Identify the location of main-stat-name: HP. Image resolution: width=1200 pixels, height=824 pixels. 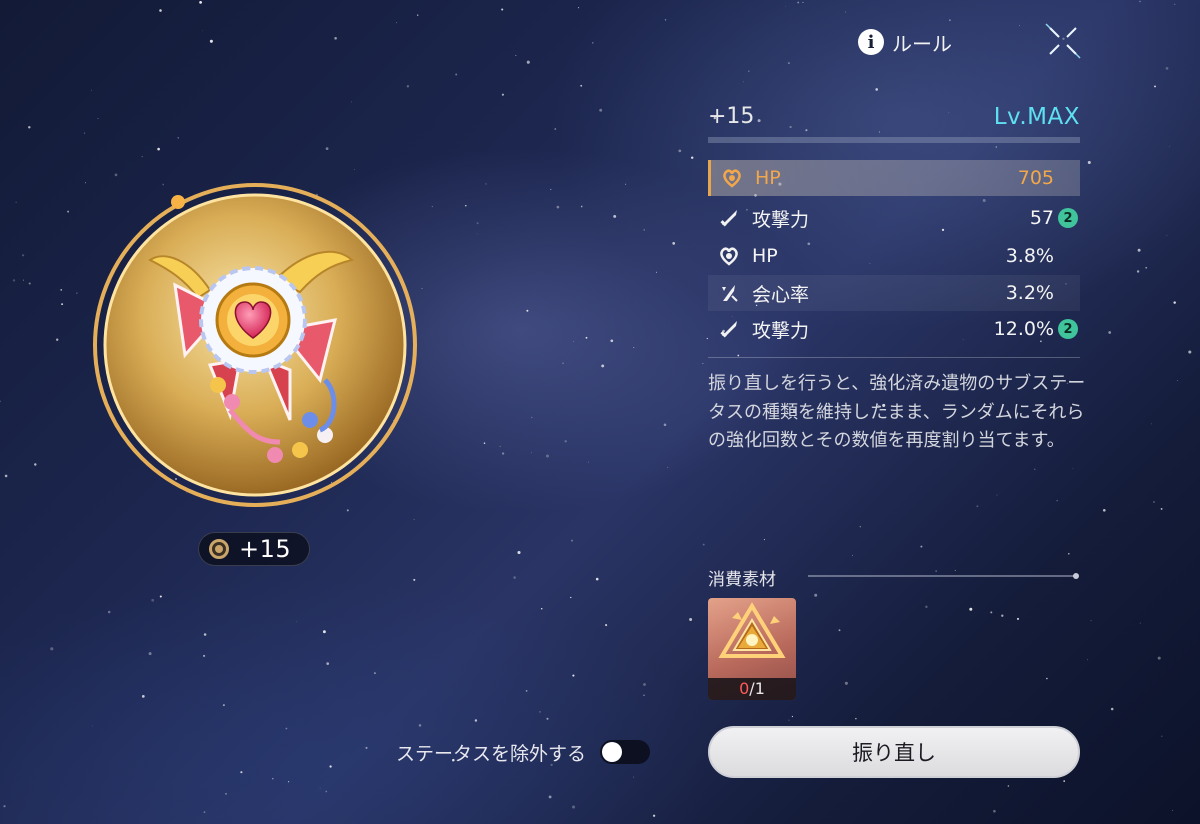
(768, 178).